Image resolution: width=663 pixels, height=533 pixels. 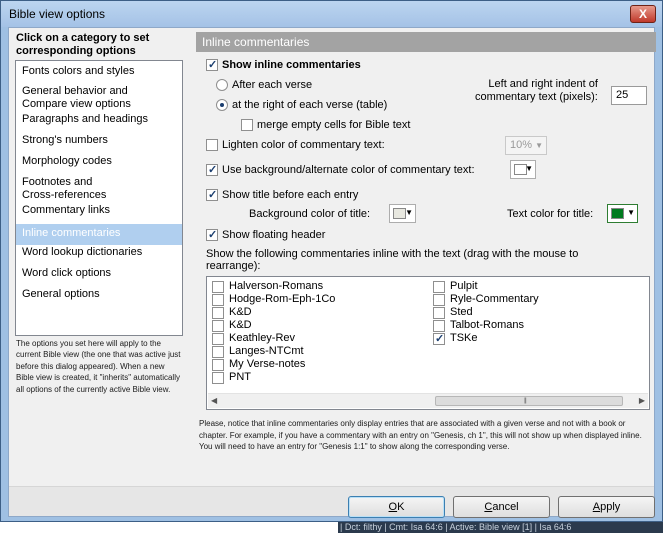 What do you see at coordinates (99, 71) in the screenshot?
I see `category-item-fonts: Fonts colors and styles` at bounding box center [99, 71].